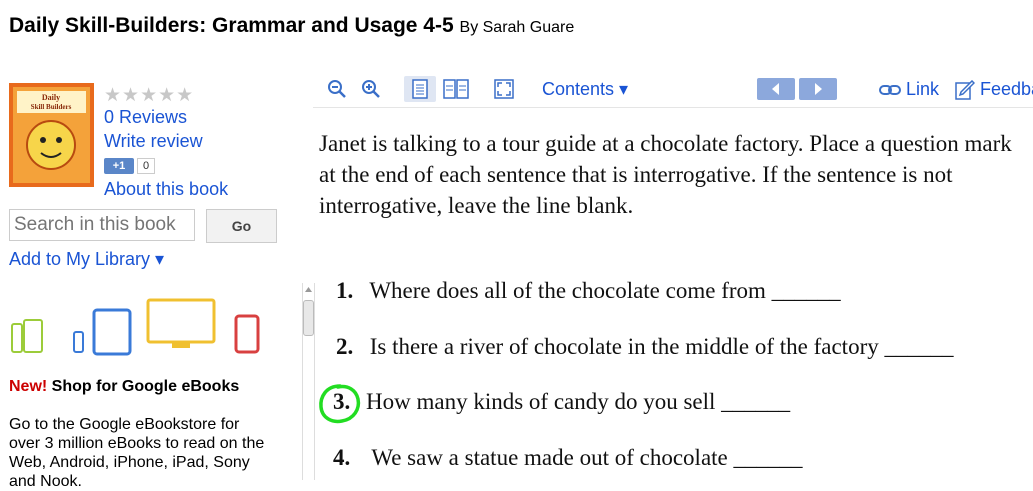 The image size is (1033, 491). Describe the element at coordinates (308, 318) in the screenshot. I see `scrollbar-thumb` at that location.